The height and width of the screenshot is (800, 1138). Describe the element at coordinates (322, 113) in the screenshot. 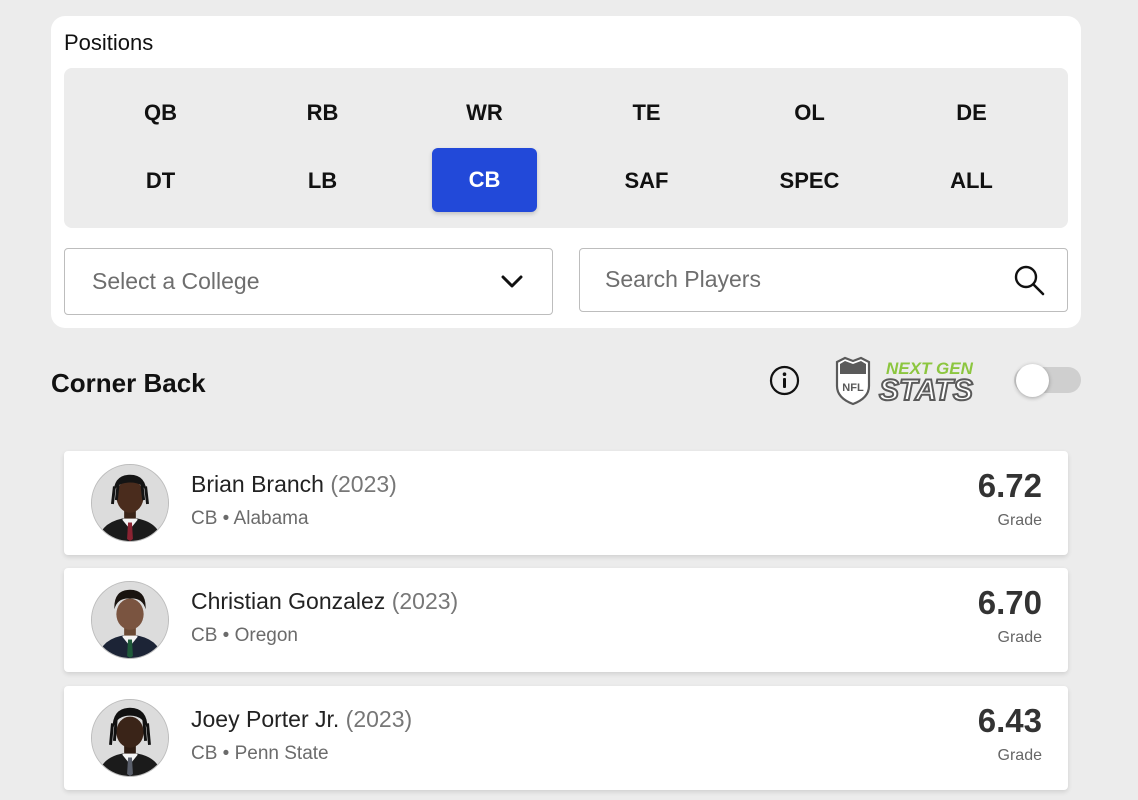

I see `position-rb: RB` at that location.